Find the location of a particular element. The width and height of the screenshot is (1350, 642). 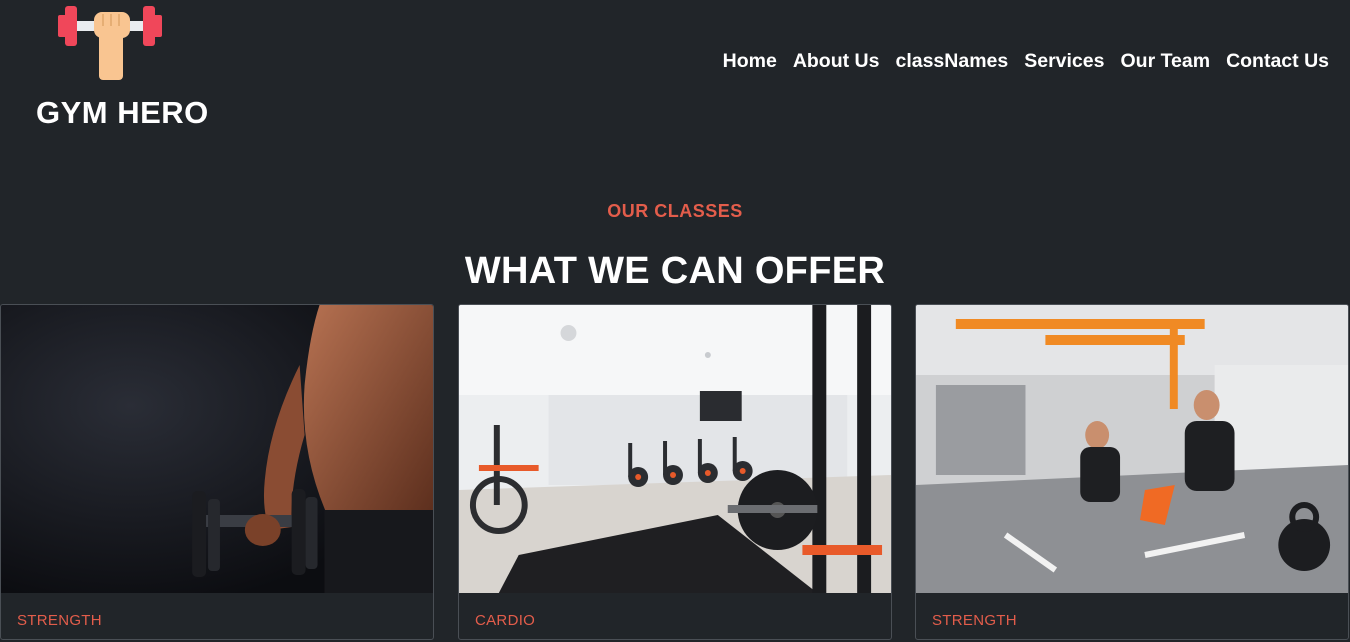

dumbbell-fist-icon is located at coordinates (110, 43).